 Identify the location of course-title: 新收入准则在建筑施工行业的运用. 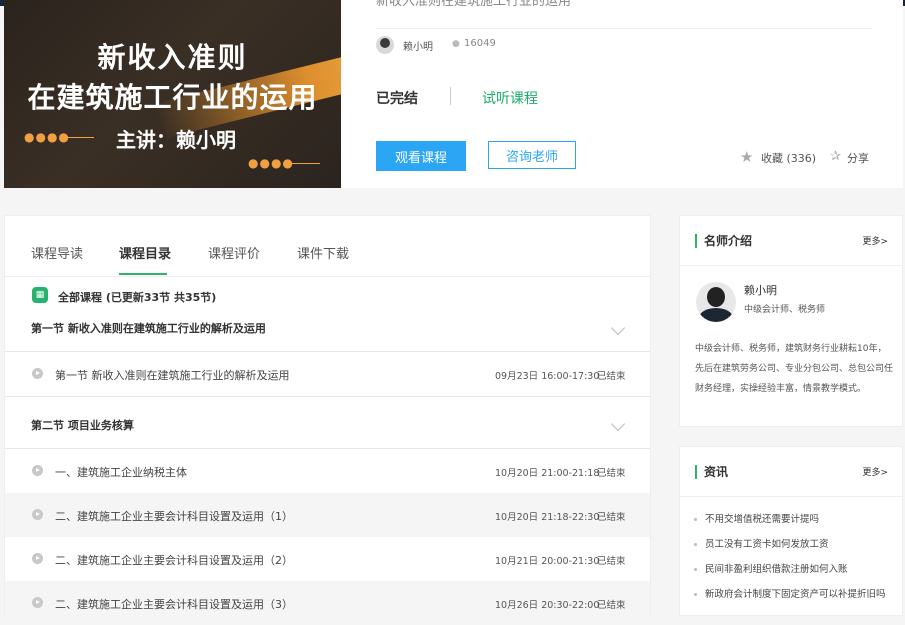
(474, 4).